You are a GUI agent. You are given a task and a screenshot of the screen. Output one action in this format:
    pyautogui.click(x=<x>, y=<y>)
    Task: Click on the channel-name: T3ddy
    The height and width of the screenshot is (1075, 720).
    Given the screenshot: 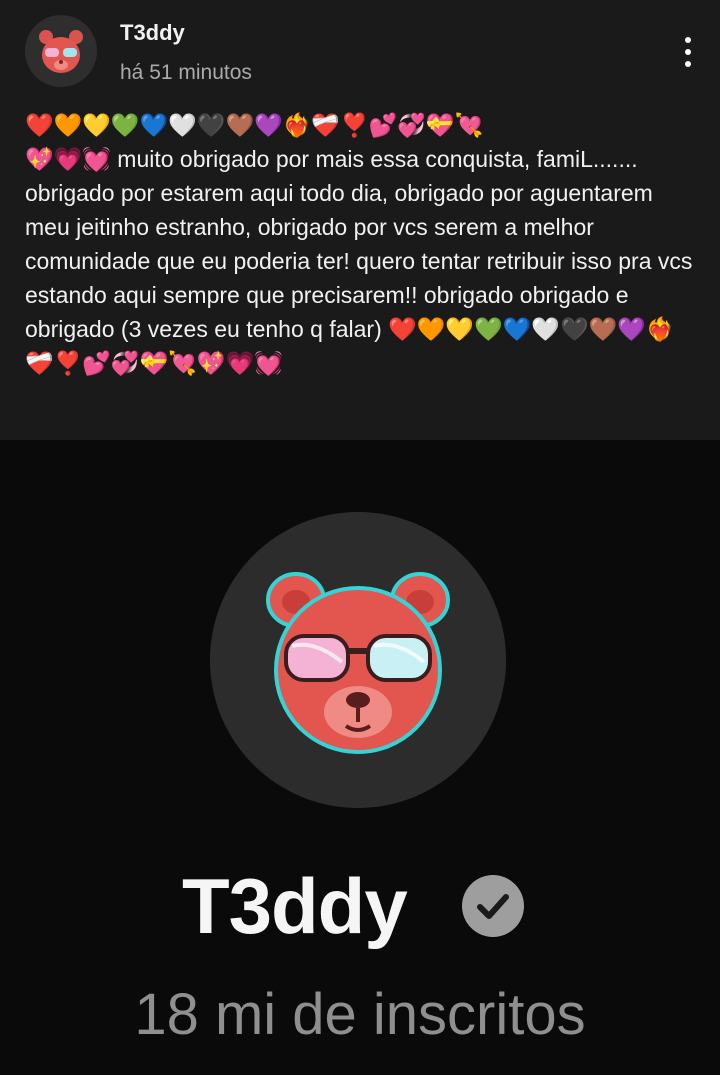 What is the action you would take?
    pyautogui.click(x=152, y=33)
    